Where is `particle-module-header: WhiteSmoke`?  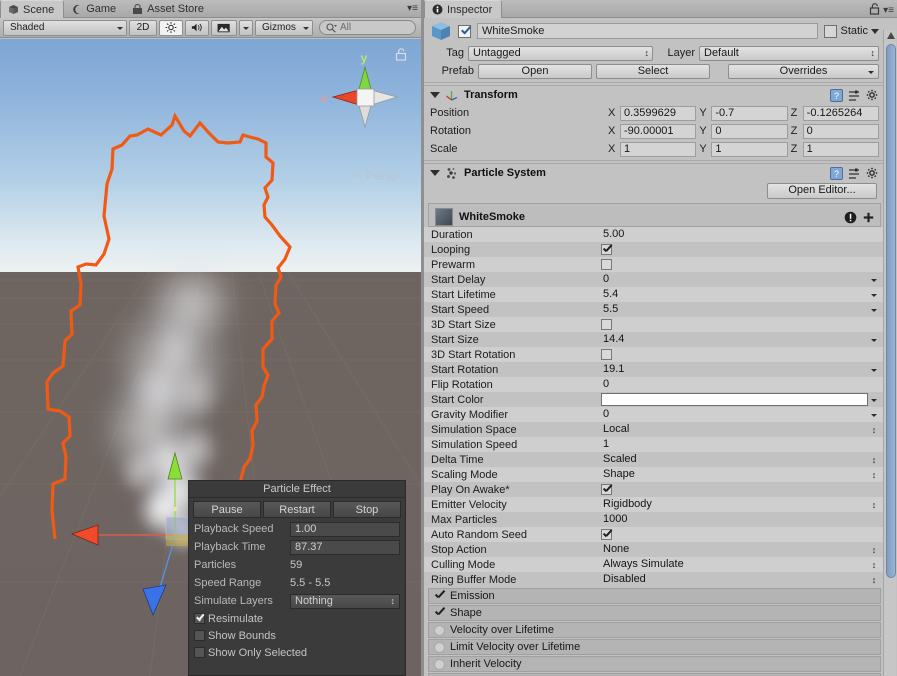 particle-module-header: WhiteSmoke is located at coordinates (654, 215).